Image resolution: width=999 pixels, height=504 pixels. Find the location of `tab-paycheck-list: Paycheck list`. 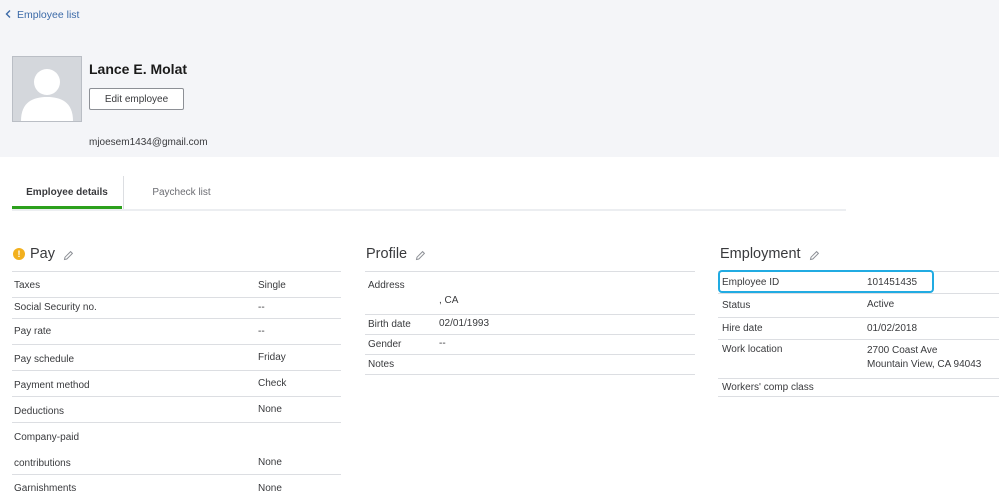

tab-paycheck-list: Paycheck list is located at coordinates (181, 192).